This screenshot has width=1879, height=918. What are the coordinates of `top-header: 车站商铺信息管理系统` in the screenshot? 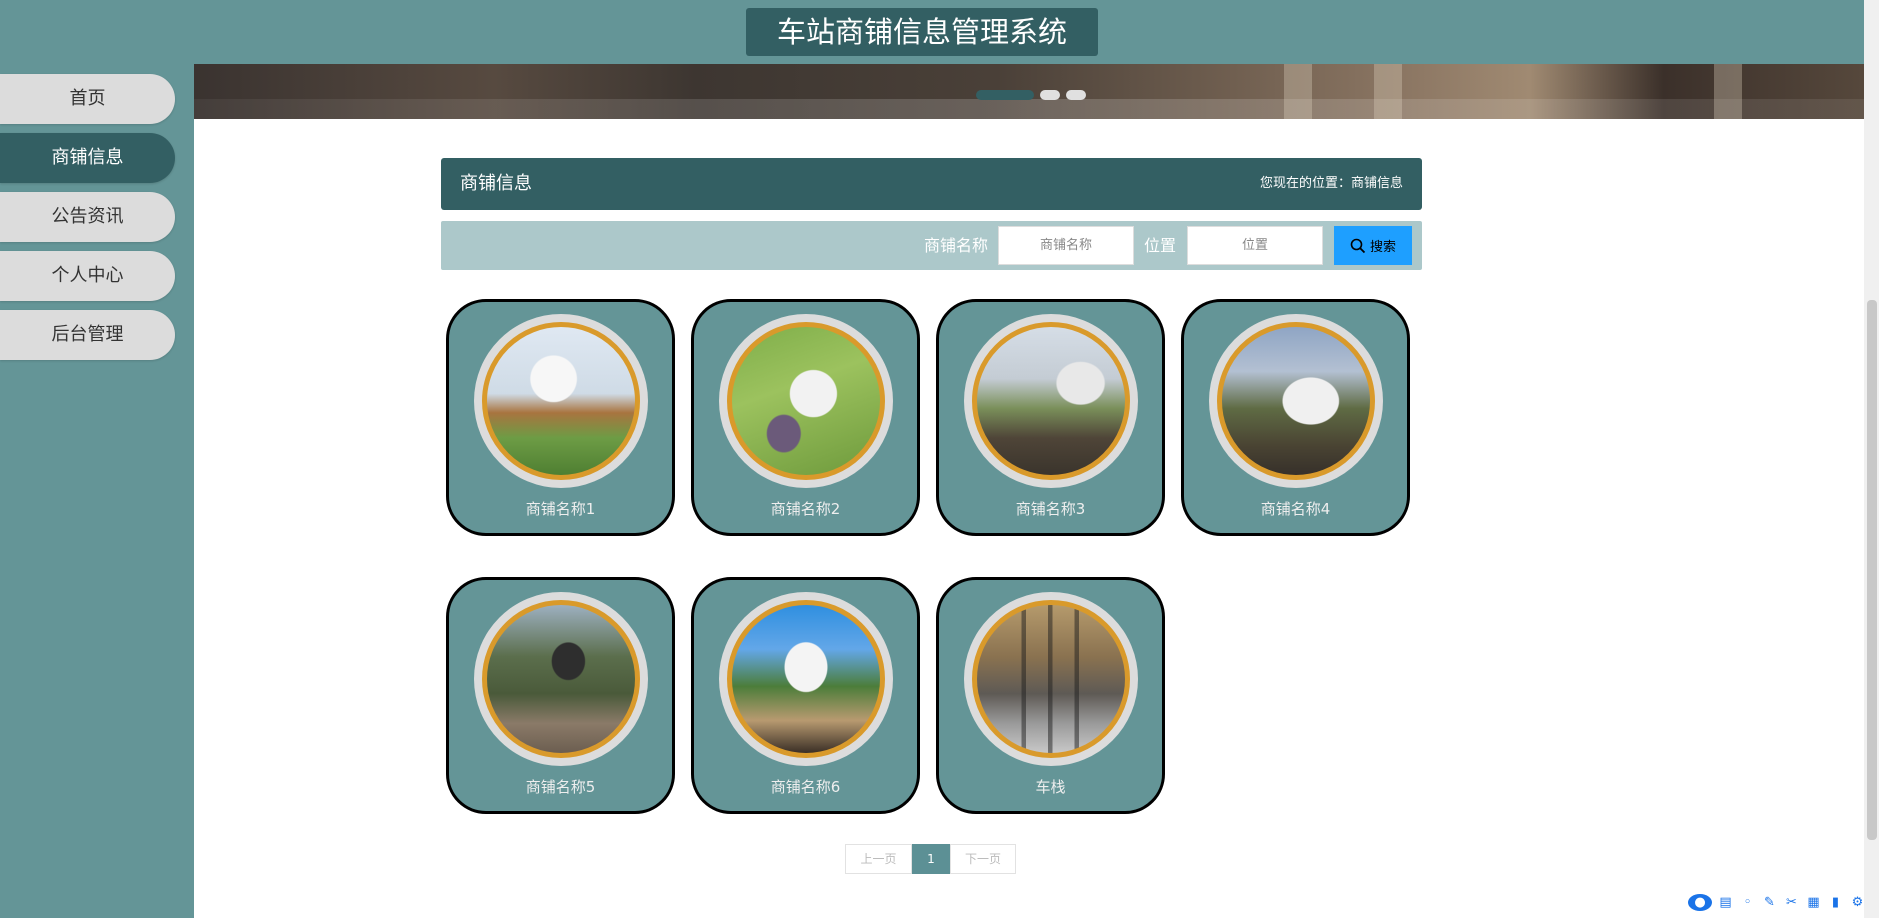 It's located at (934, 32).